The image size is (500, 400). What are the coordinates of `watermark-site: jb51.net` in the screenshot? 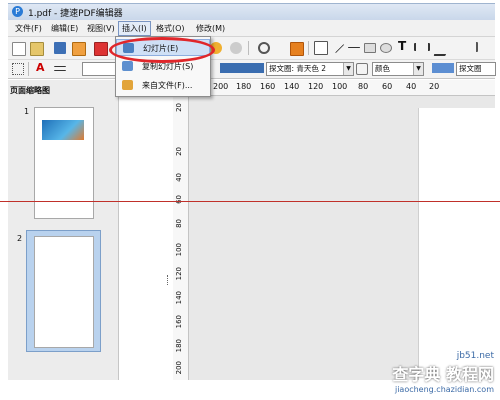 It's located at (475, 356).